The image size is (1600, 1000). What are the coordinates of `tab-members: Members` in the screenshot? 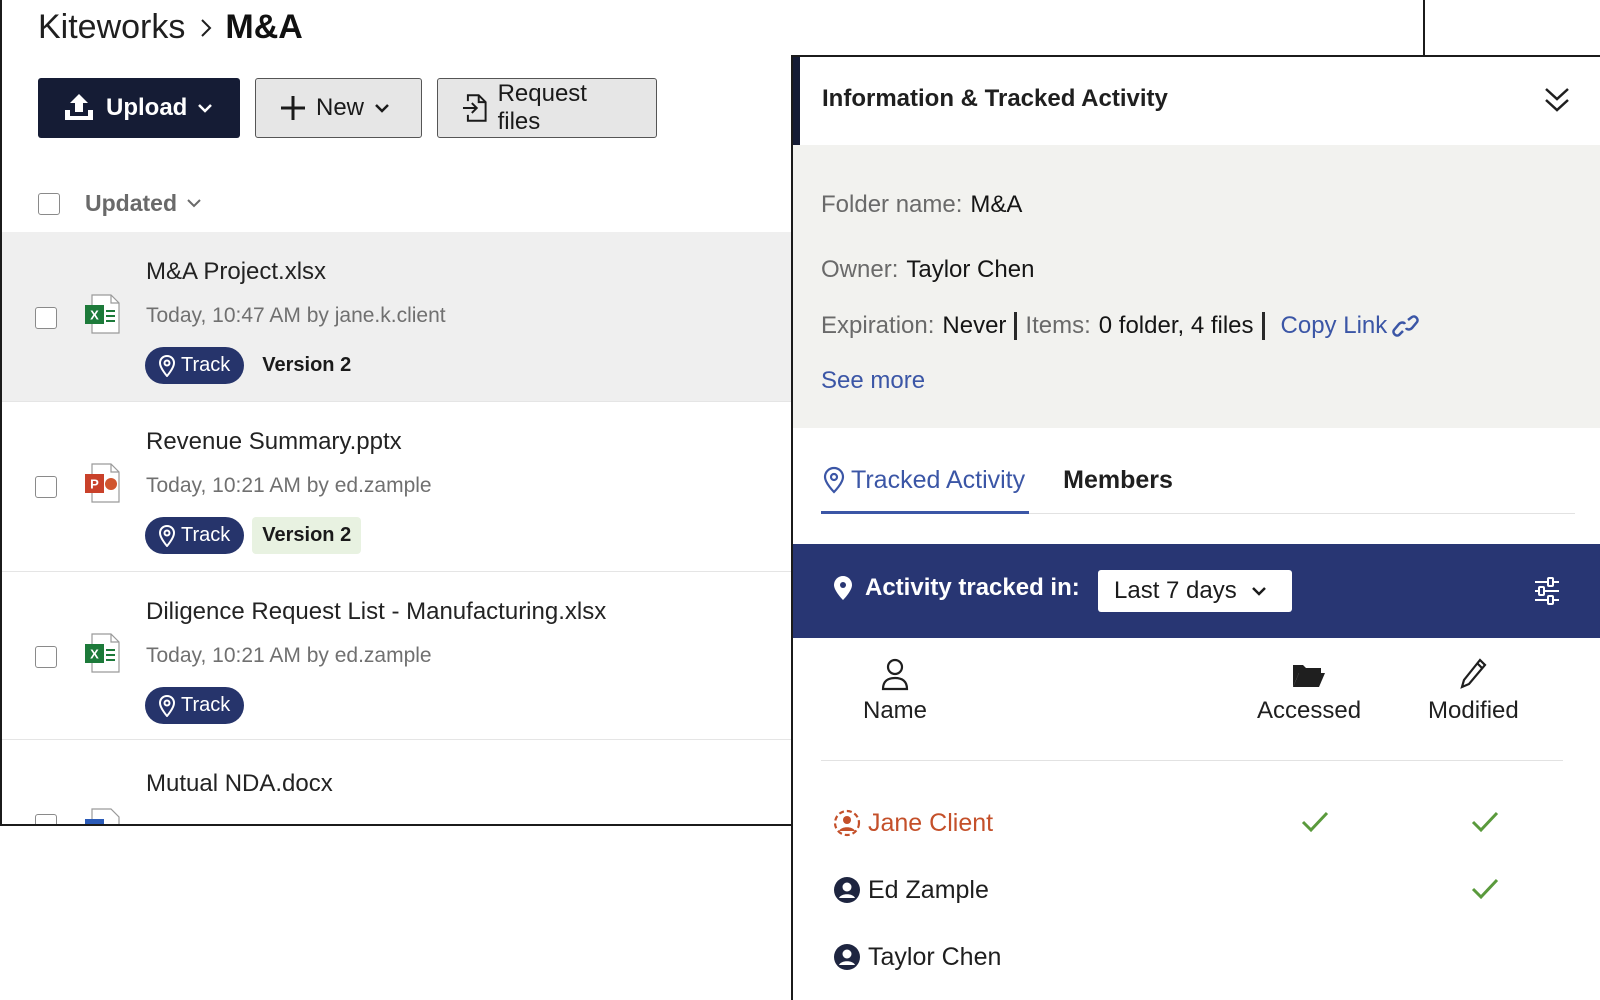 It's located at (1118, 488).